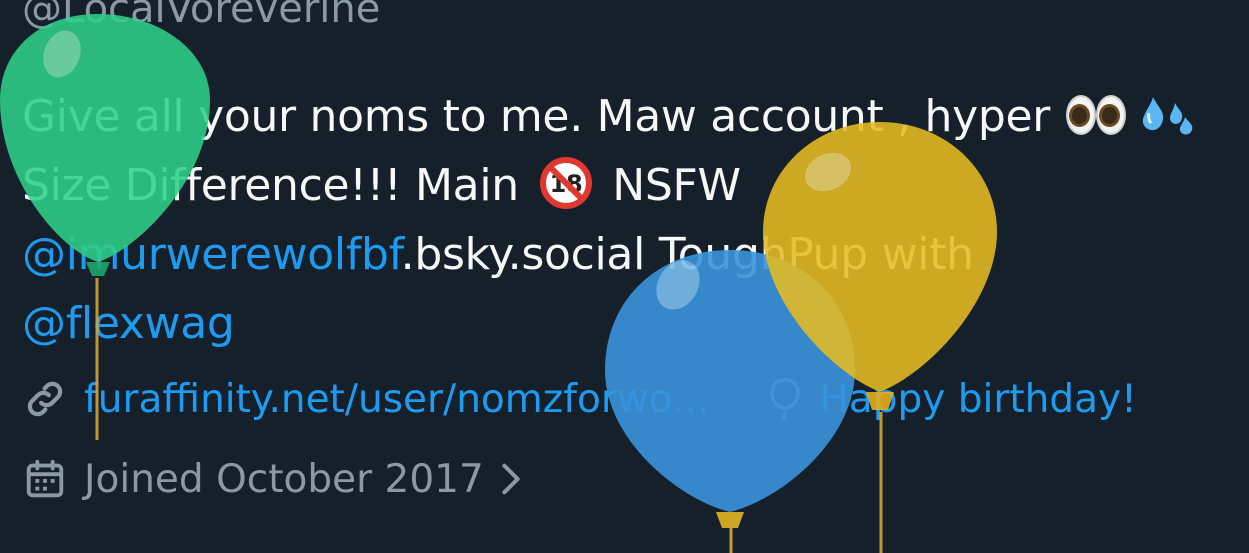 The width and height of the screenshot is (1249, 553). Describe the element at coordinates (128, 323) in the screenshot. I see `mention-link-flexwag: @flexwag` at that location.